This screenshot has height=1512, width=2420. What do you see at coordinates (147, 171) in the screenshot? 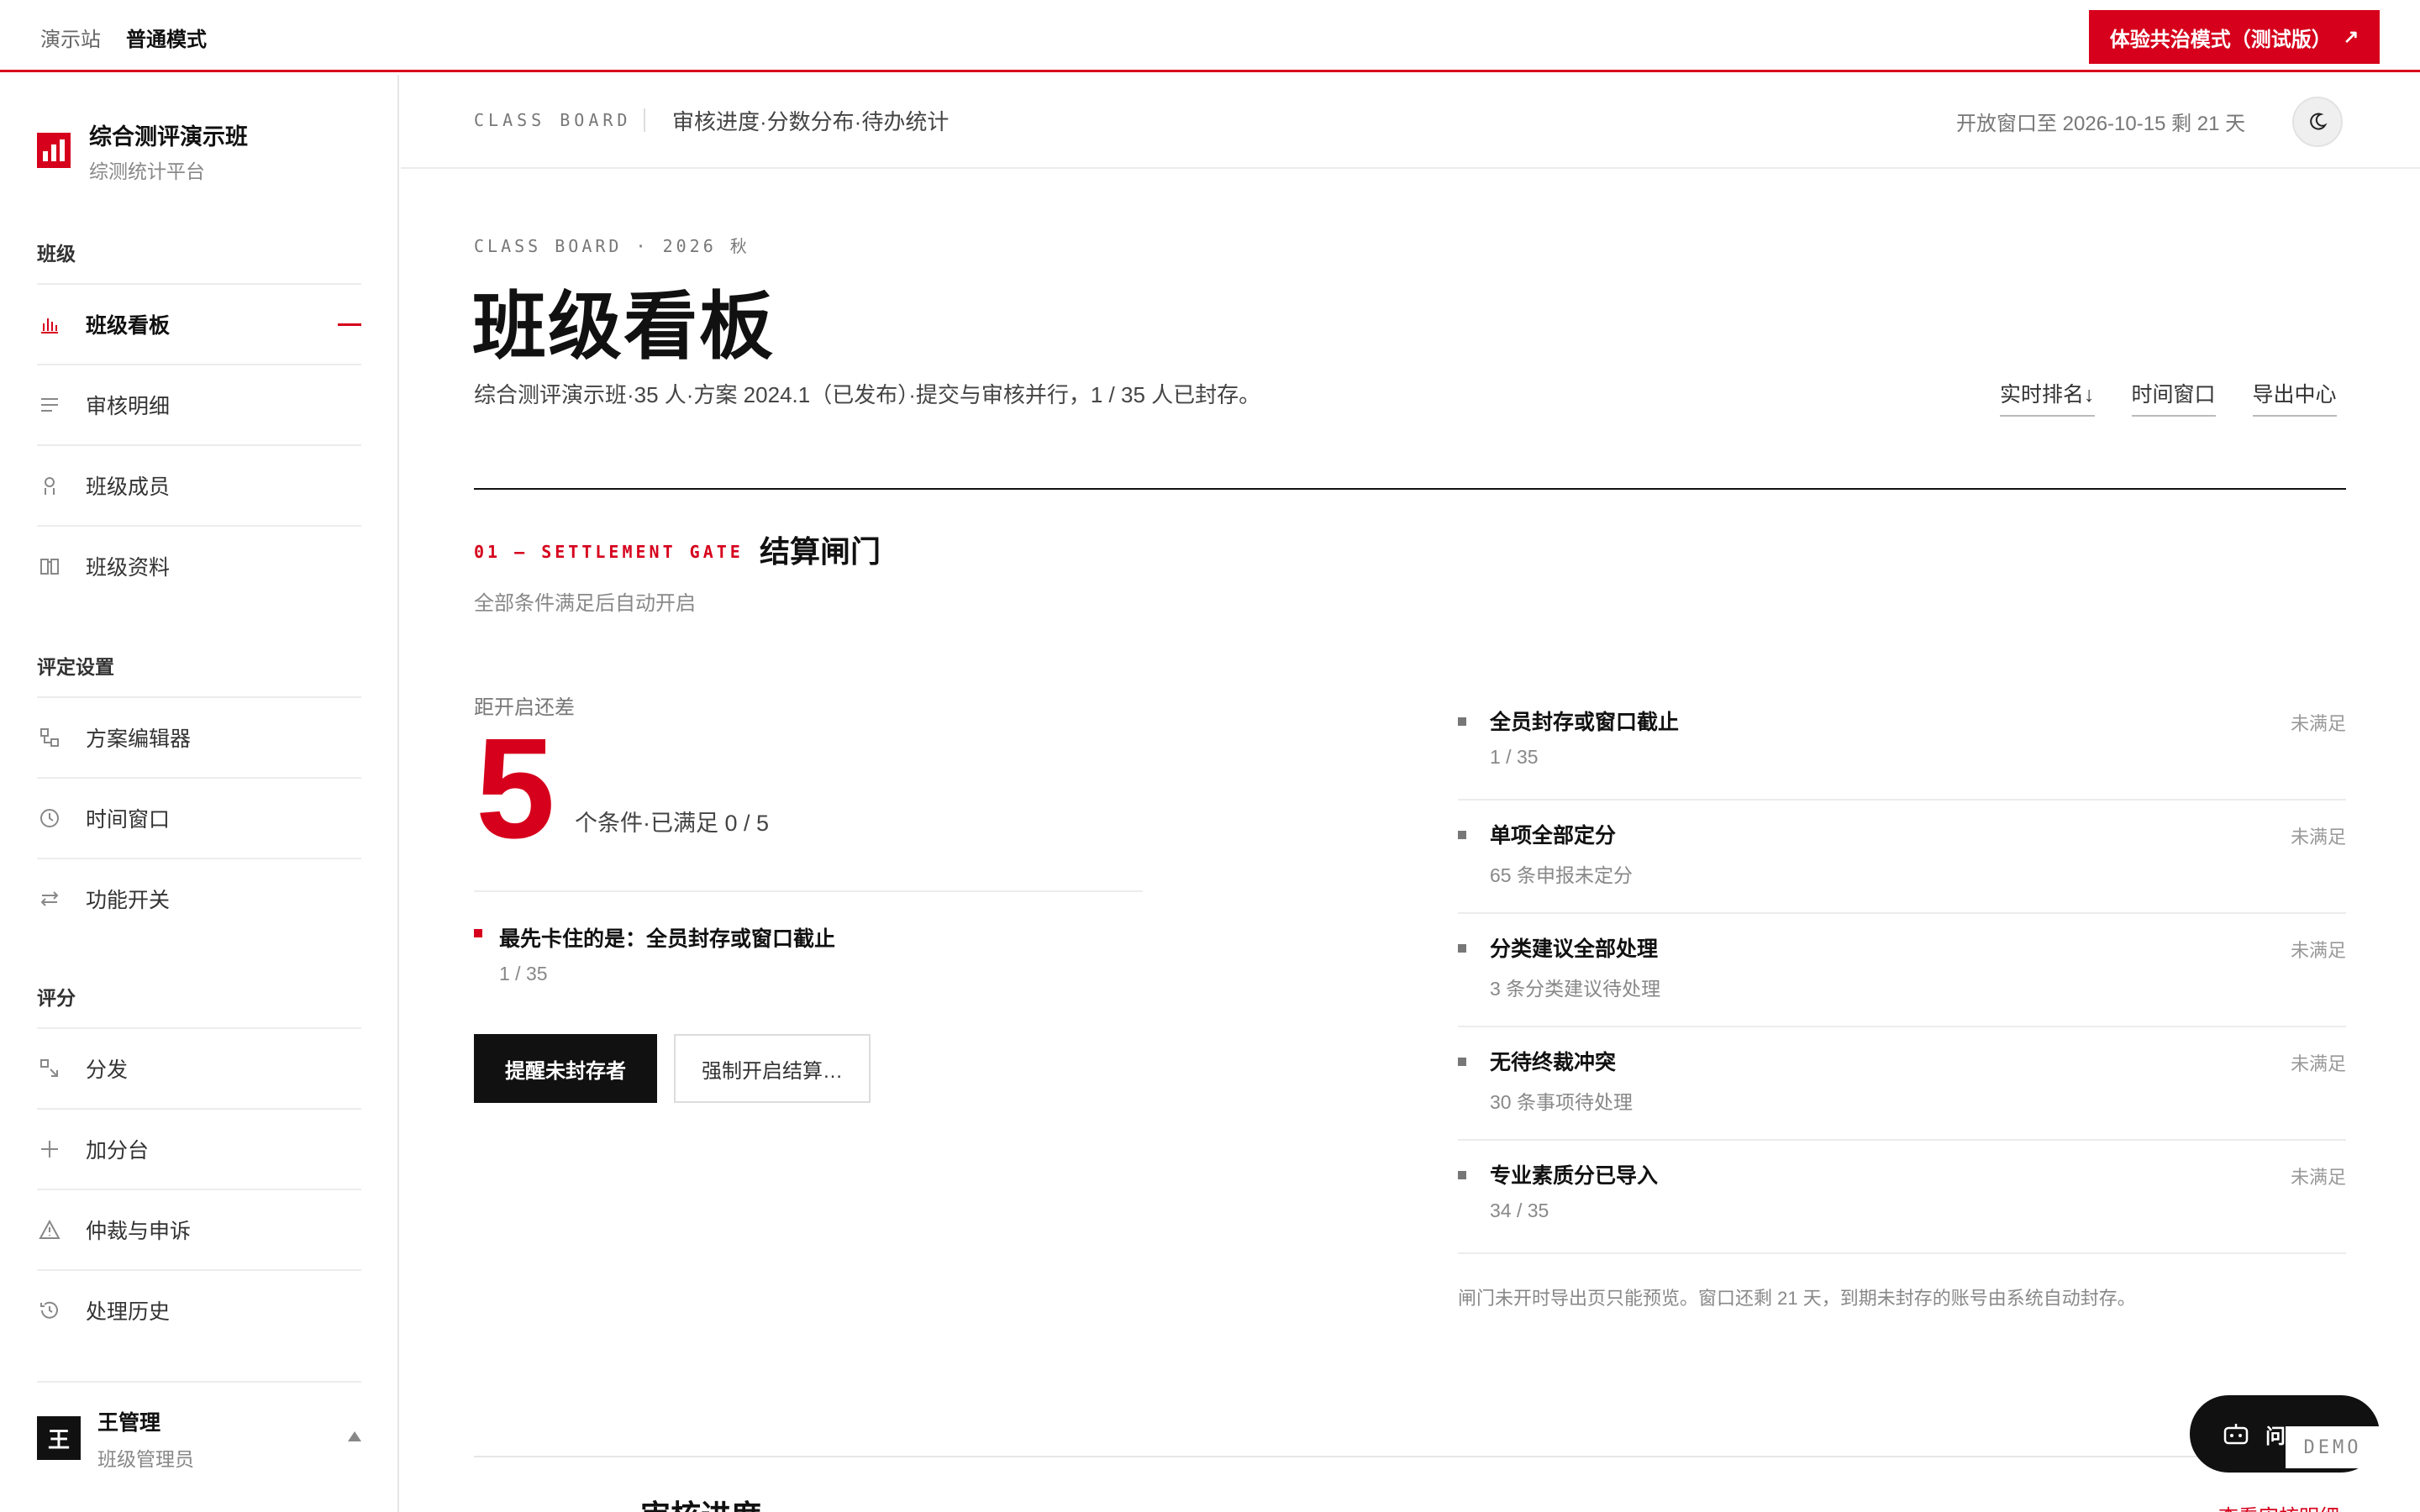
I see `platform-name: 综测统计平台` at bounding box center [147, 171].